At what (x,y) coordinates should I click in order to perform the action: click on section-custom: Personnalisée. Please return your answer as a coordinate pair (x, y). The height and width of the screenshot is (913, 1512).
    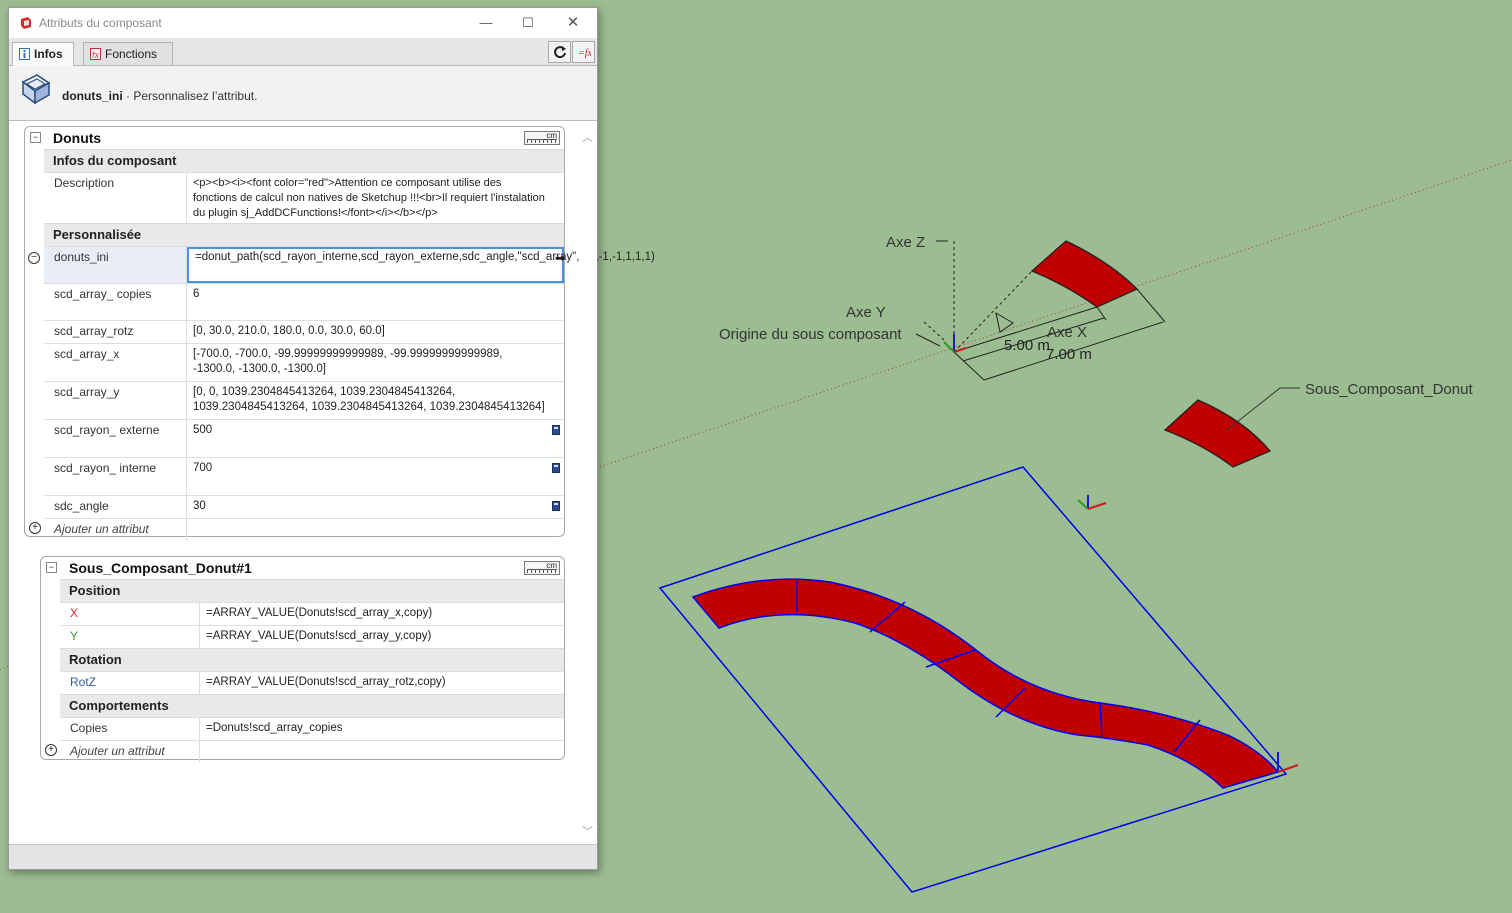
    Looking at the image, I should click on (304, 234).